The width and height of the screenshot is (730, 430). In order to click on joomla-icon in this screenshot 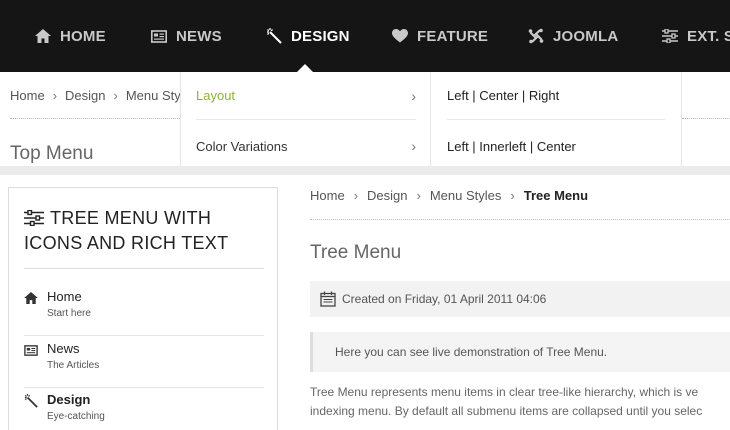, I will do `click(536, 36)`.